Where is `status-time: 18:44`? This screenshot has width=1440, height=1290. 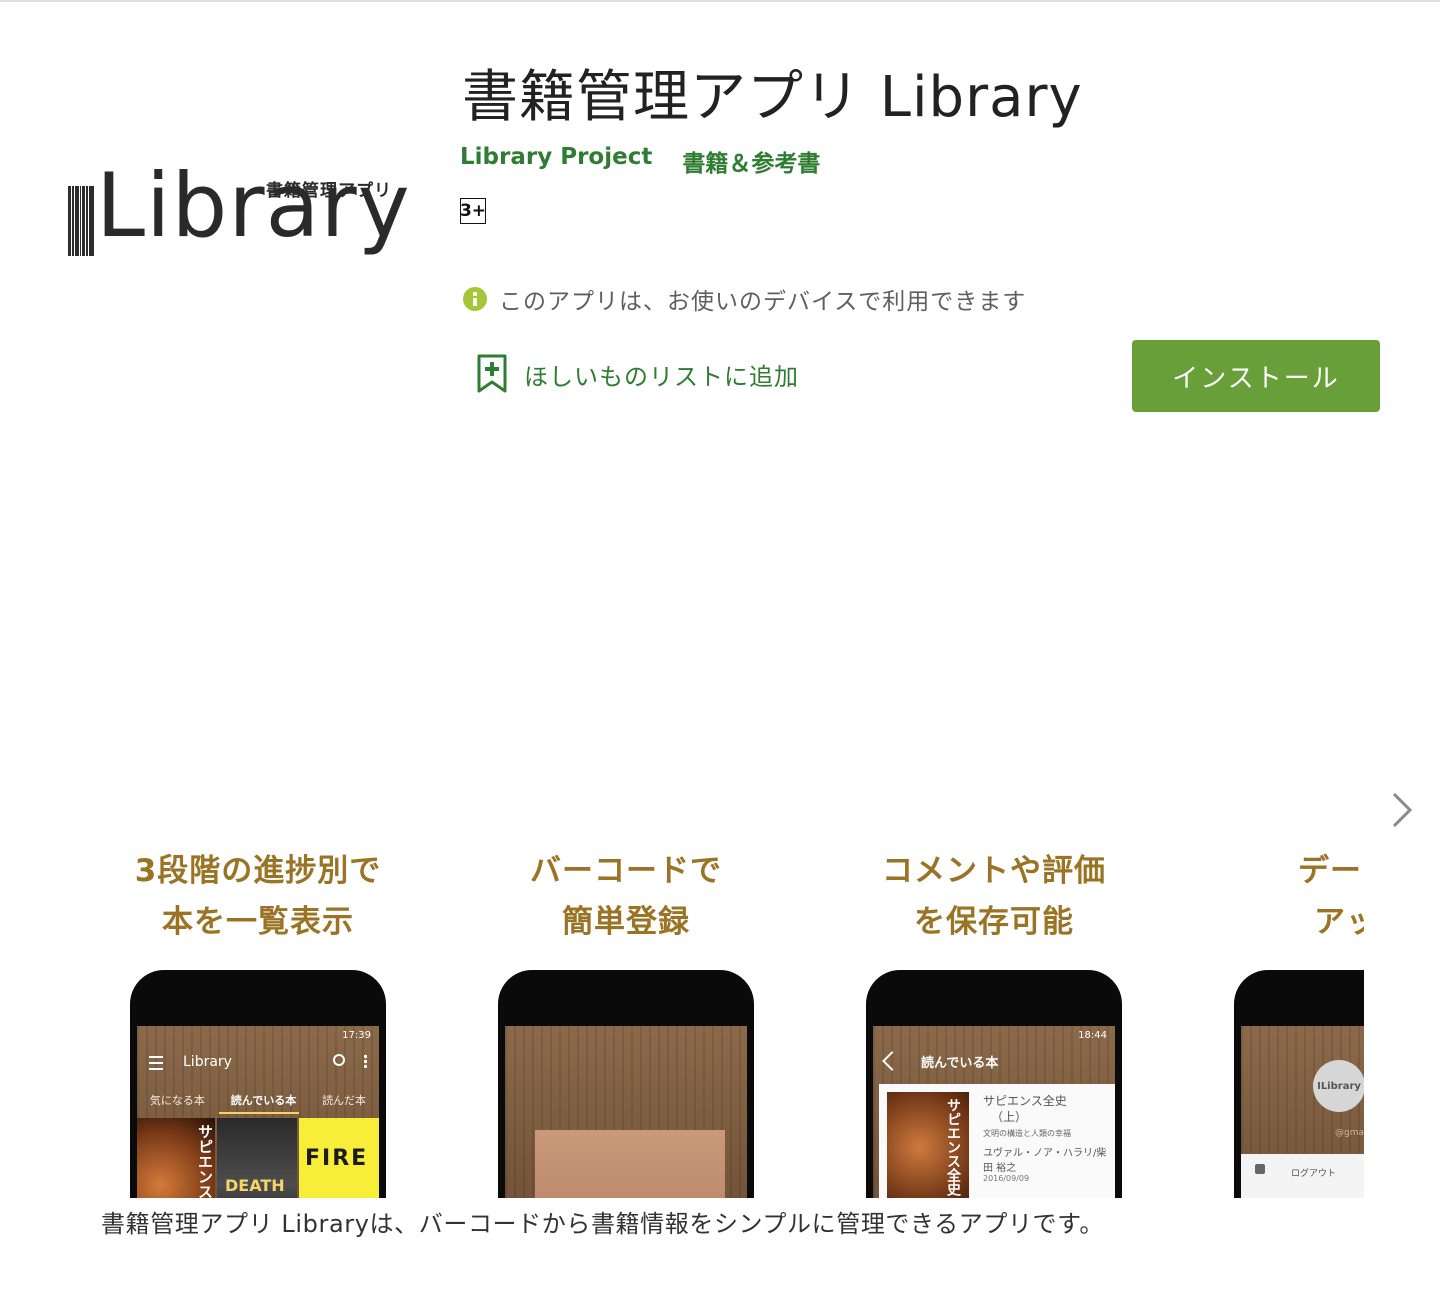
status-time: 18:44 is located at coordinates (1092, 1035).